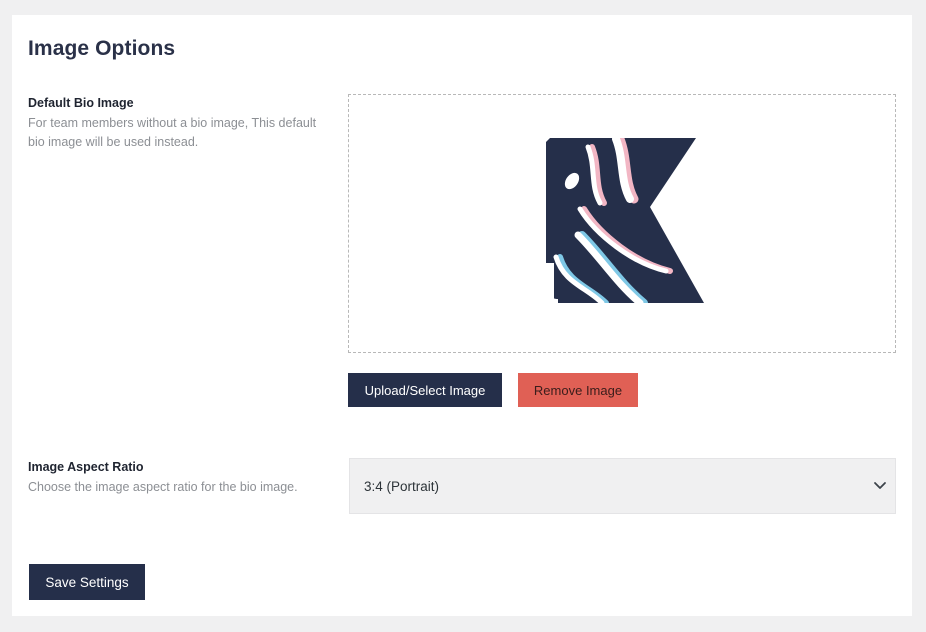 This screenshot has height=632, width=926. What do you see at coordinates (578, 390) in the screenshot?
I see `remove-image-button: Remove Image` at bounding box center [578, 390].